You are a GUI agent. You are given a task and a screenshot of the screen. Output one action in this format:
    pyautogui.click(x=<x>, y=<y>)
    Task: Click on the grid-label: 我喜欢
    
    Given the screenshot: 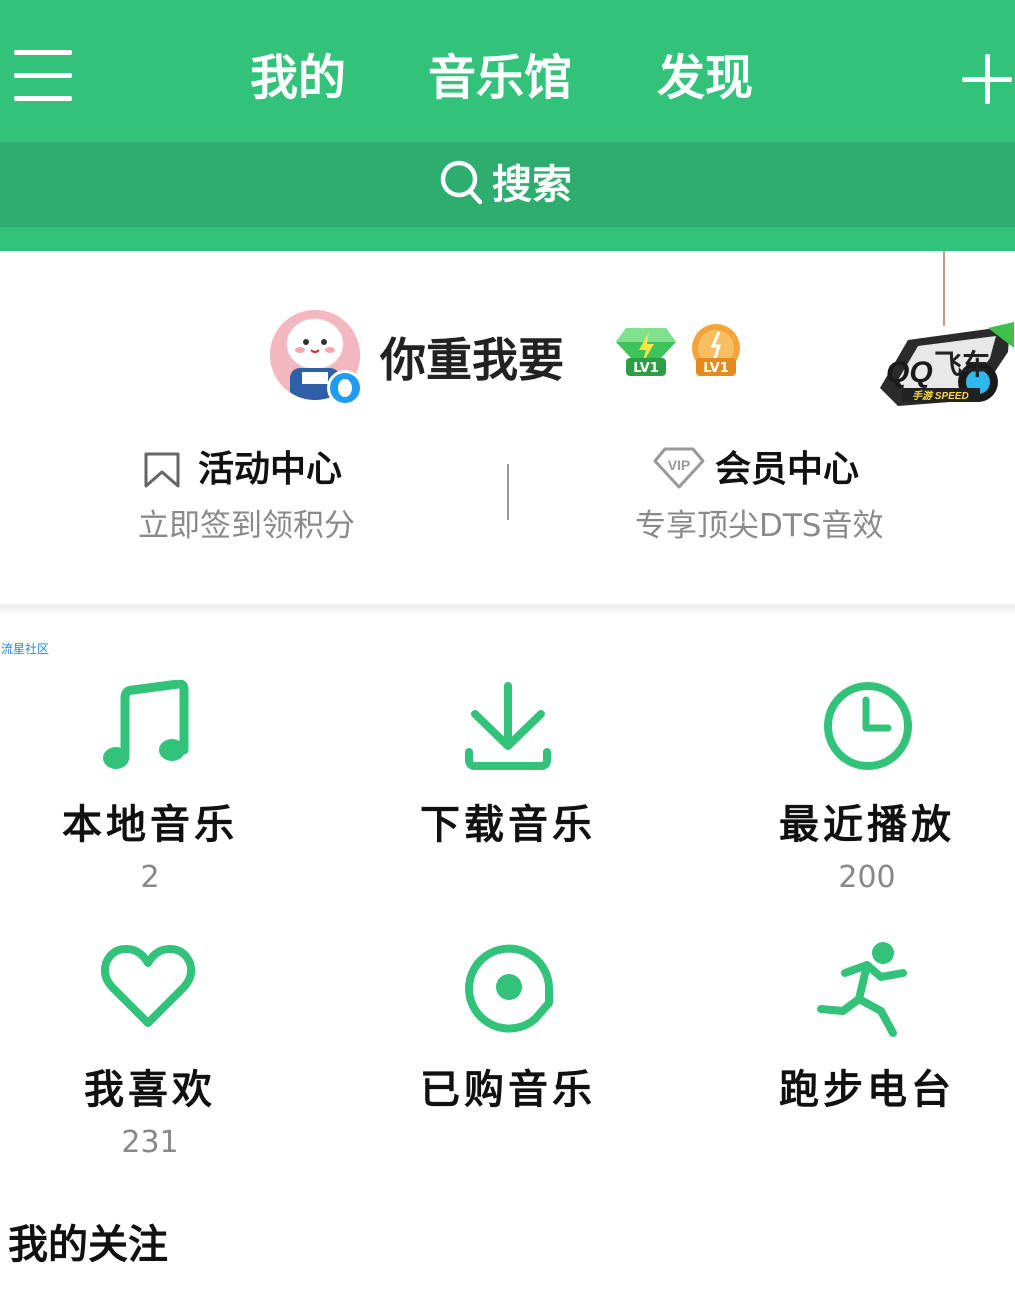 What is the action you would take?
    pyautogui.click(x=150, y=1090)
    